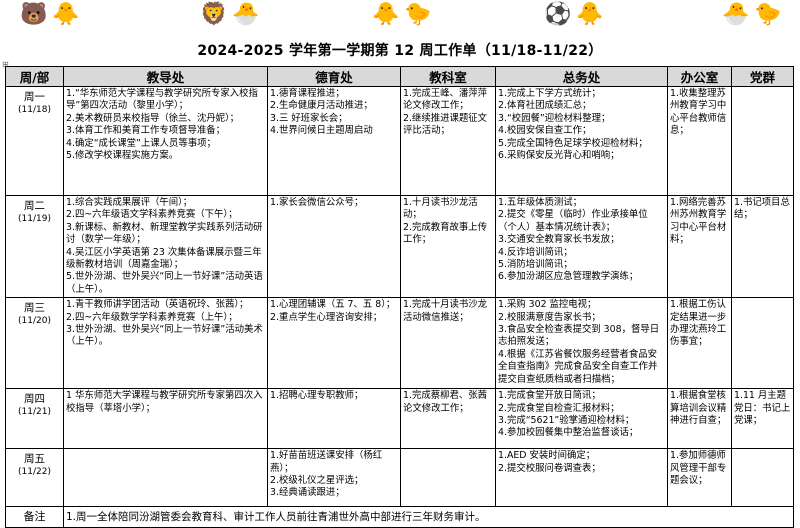  Describe the element at coordinates (122, 156) in the screenshot. I see `task-item: 5.修改学校课程实施方案。` at that location.